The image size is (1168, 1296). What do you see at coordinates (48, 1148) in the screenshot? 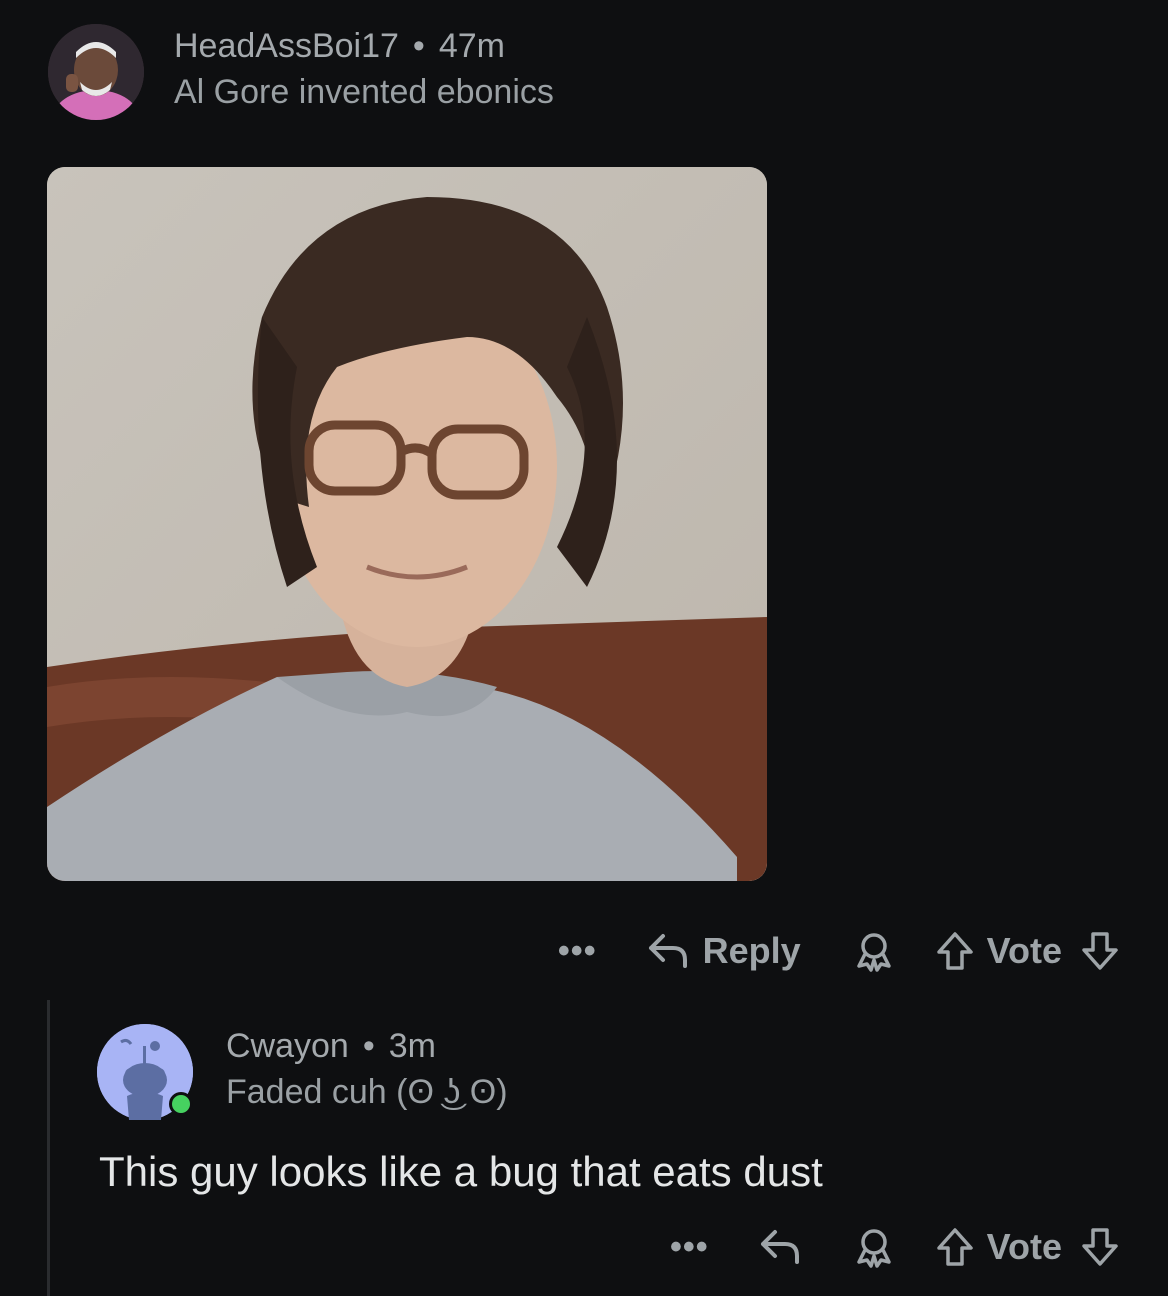
I see `thread-line` at bounding box center [48, 1148].